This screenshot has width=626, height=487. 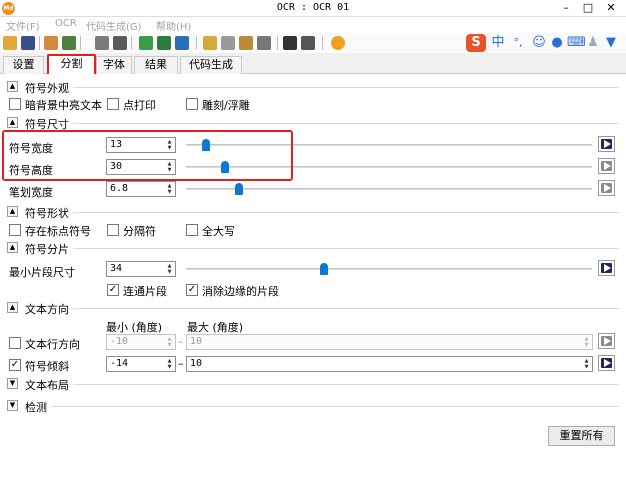 I want to click on dot-print-checkbox, so click(x=113, y=104).